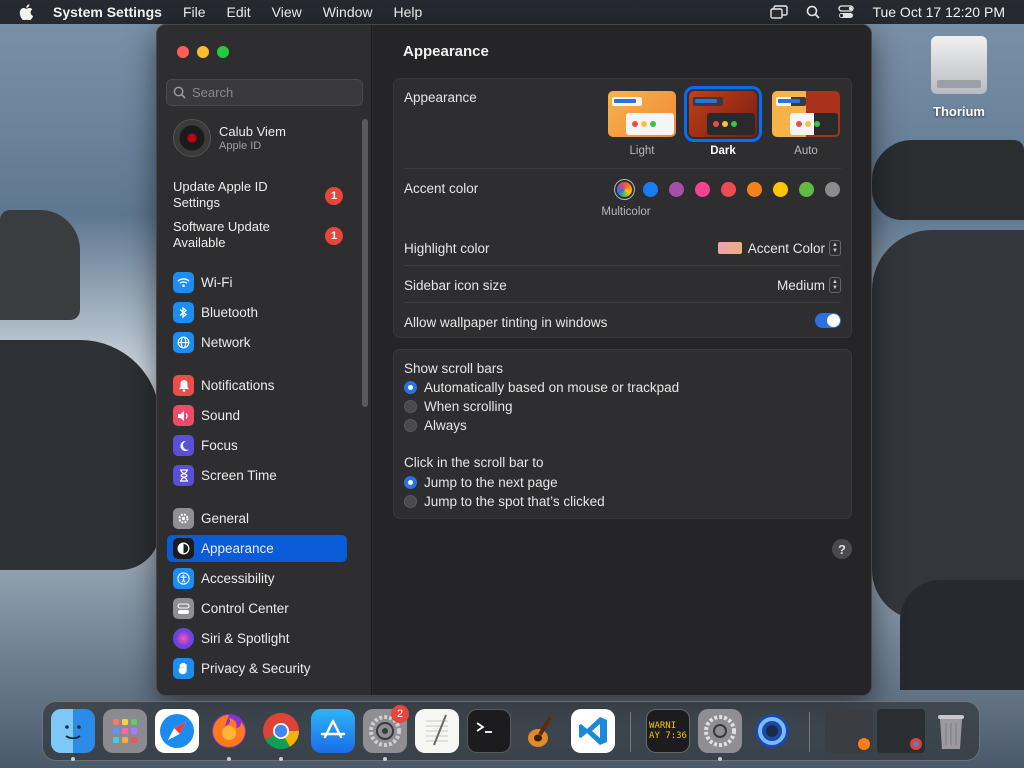 The width and height of the screenshot is (1024, 768). What do you see at coordinates (365, 263) in the screenshot?
I see `sidebar-scrollbar` at bounding box center [365, 263].